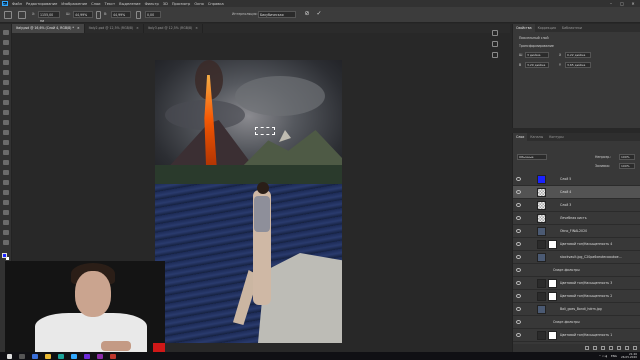  Describe the element at coordinates (576, 244) in the screenshot. I see `layer-row: Цветовой тон/Насыщенность 4` at that location.